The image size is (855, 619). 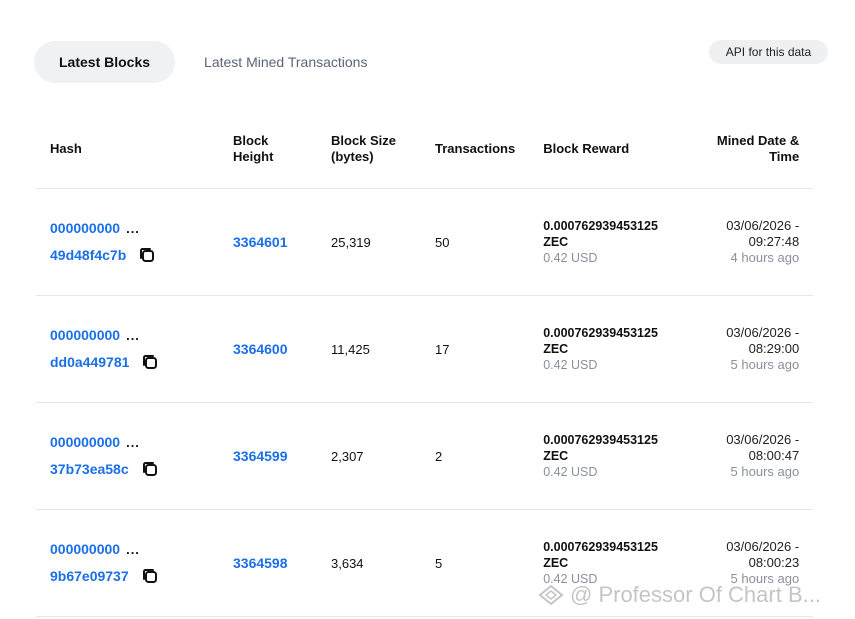 I want to click on hash-suffix-link: 9b67e09737, so click(x=89, y=576).